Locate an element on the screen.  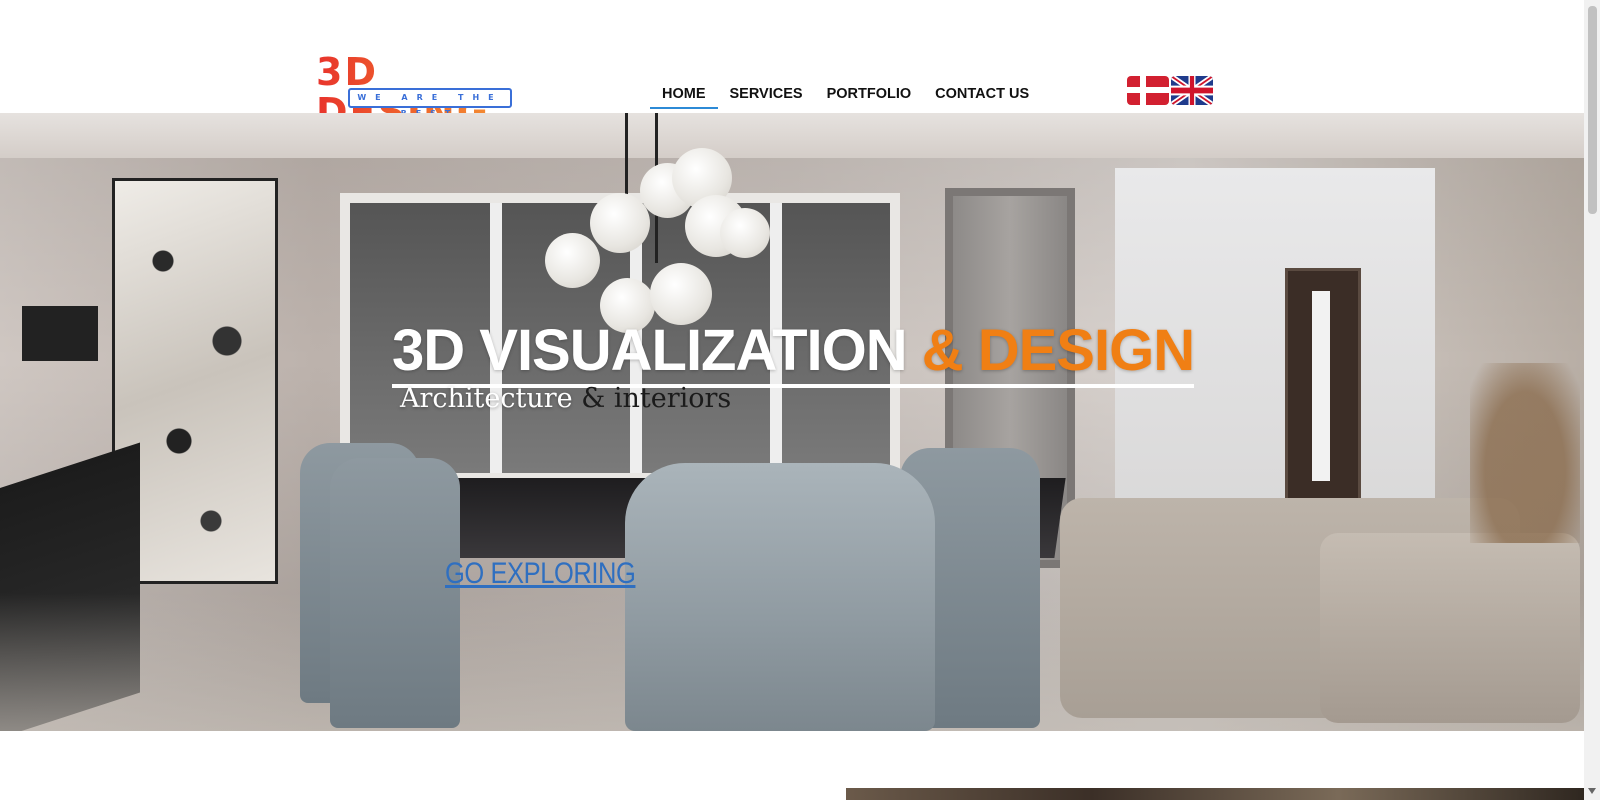
hero-title-main: 3D VISUALIZATION is located at coordinates (657, 350).